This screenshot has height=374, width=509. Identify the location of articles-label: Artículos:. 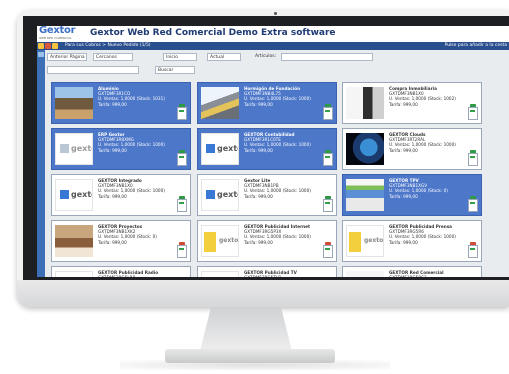
(266, 56).